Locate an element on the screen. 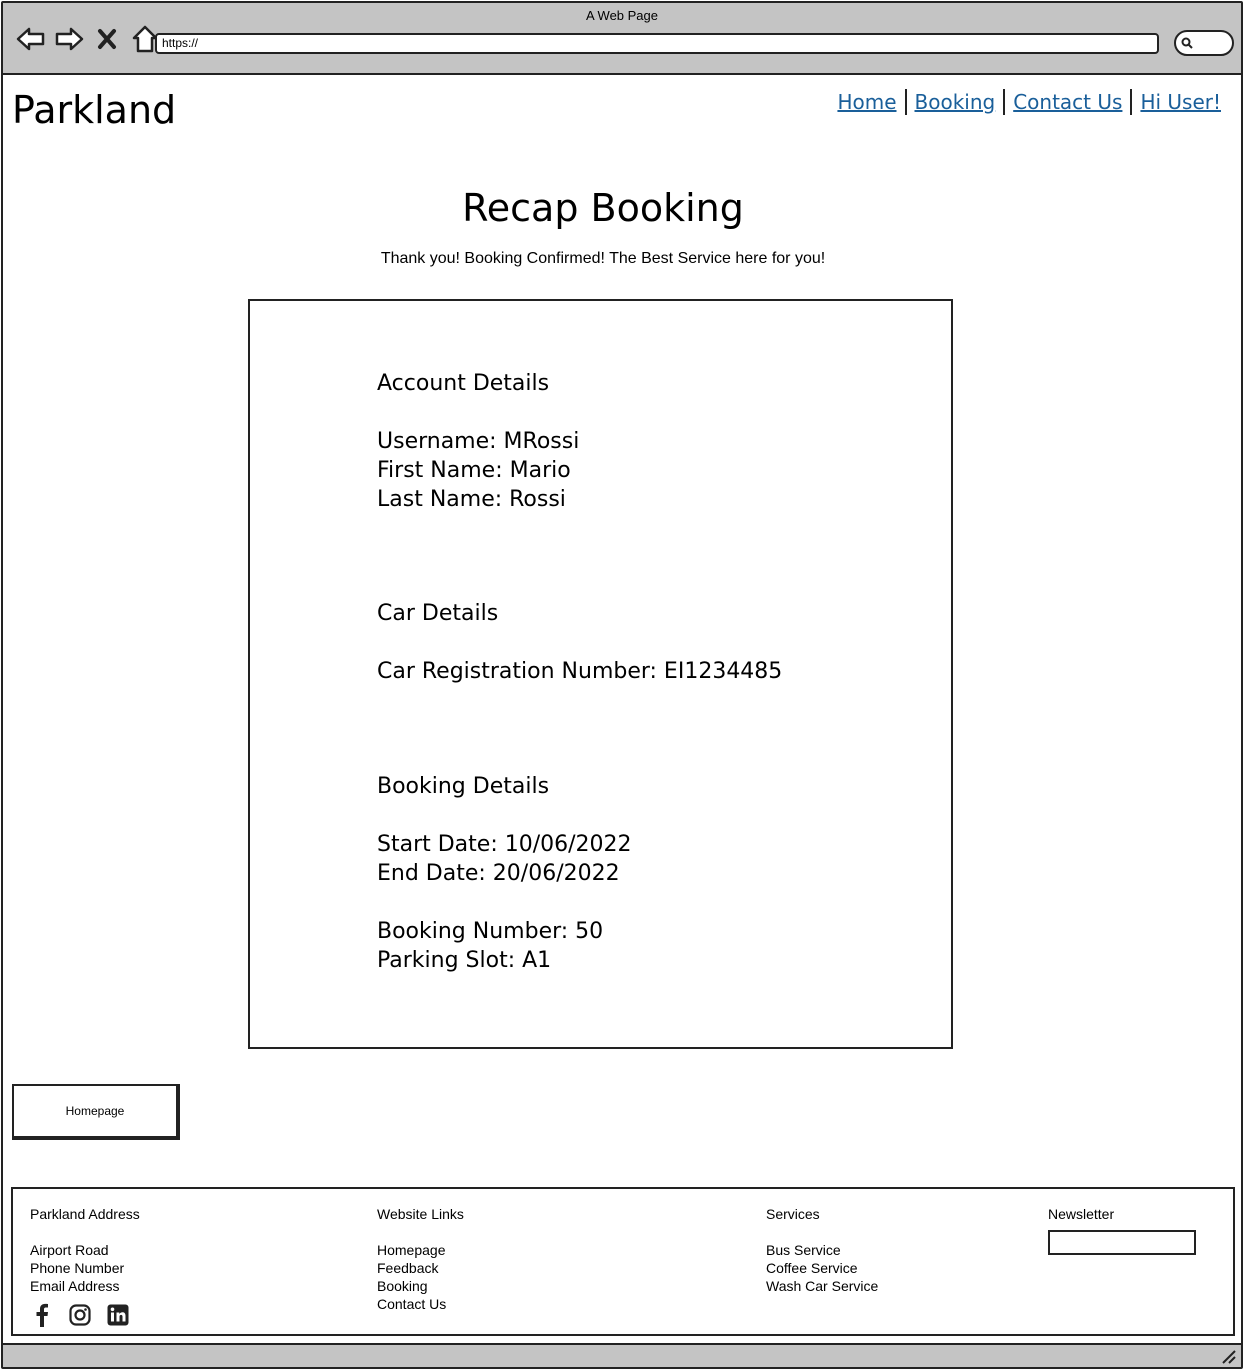 The image size is (1245, 1371). footer-newsletter: Newsletter is located at coordinates (1122, 1230).